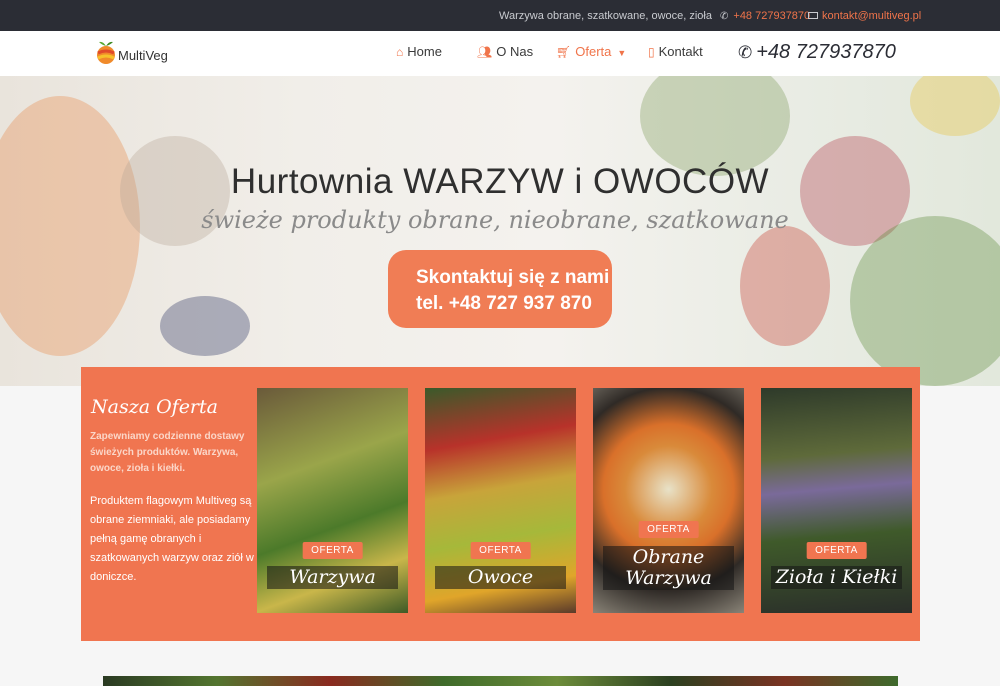 The height and width of the screenshot is (686, 1000). Describe the element at coordinates (836, 577) in the screenshot. I see `offer-card-label: Zioła i Kiełki` at that location.